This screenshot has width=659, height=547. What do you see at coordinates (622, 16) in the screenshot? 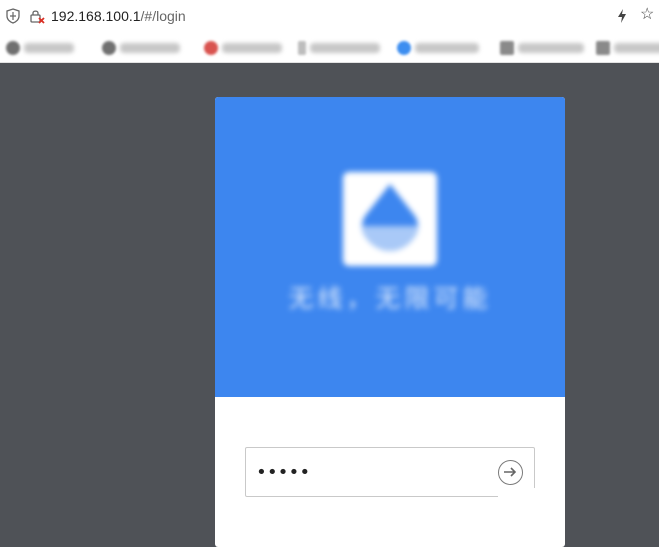
I see `lightning-icon` at bounding box center [622, 16].